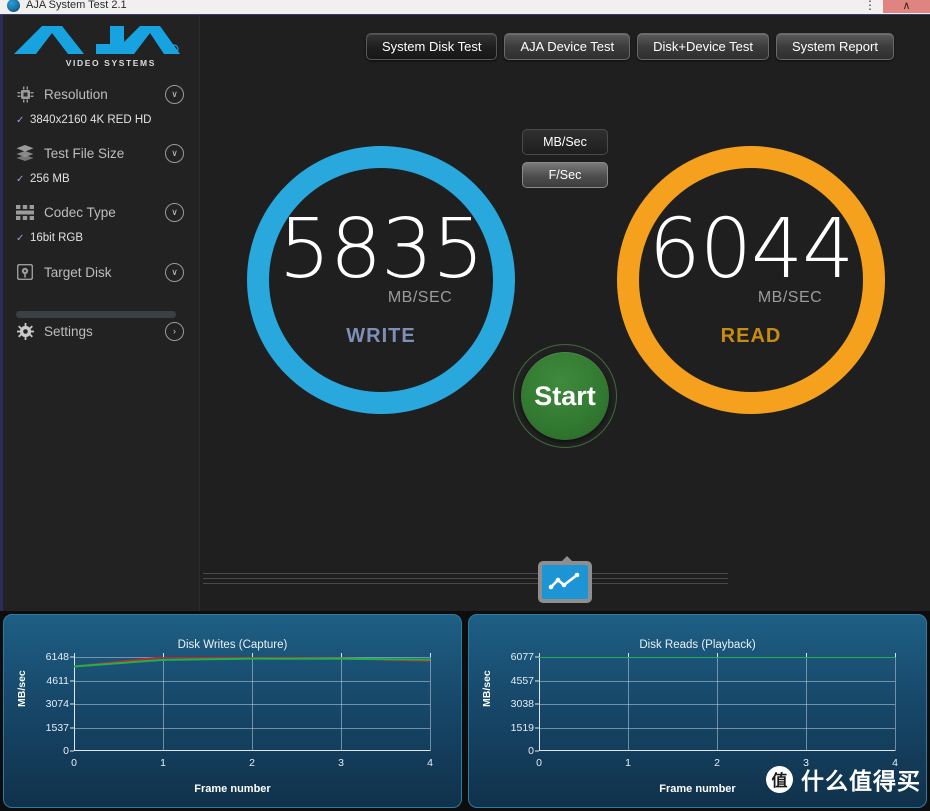 This screenshot has width=930, height=811. I want to click on disk-reads-plot-area: 0 1519 3038 4557 6077 0 1 2 3 4, so click(704, 710).